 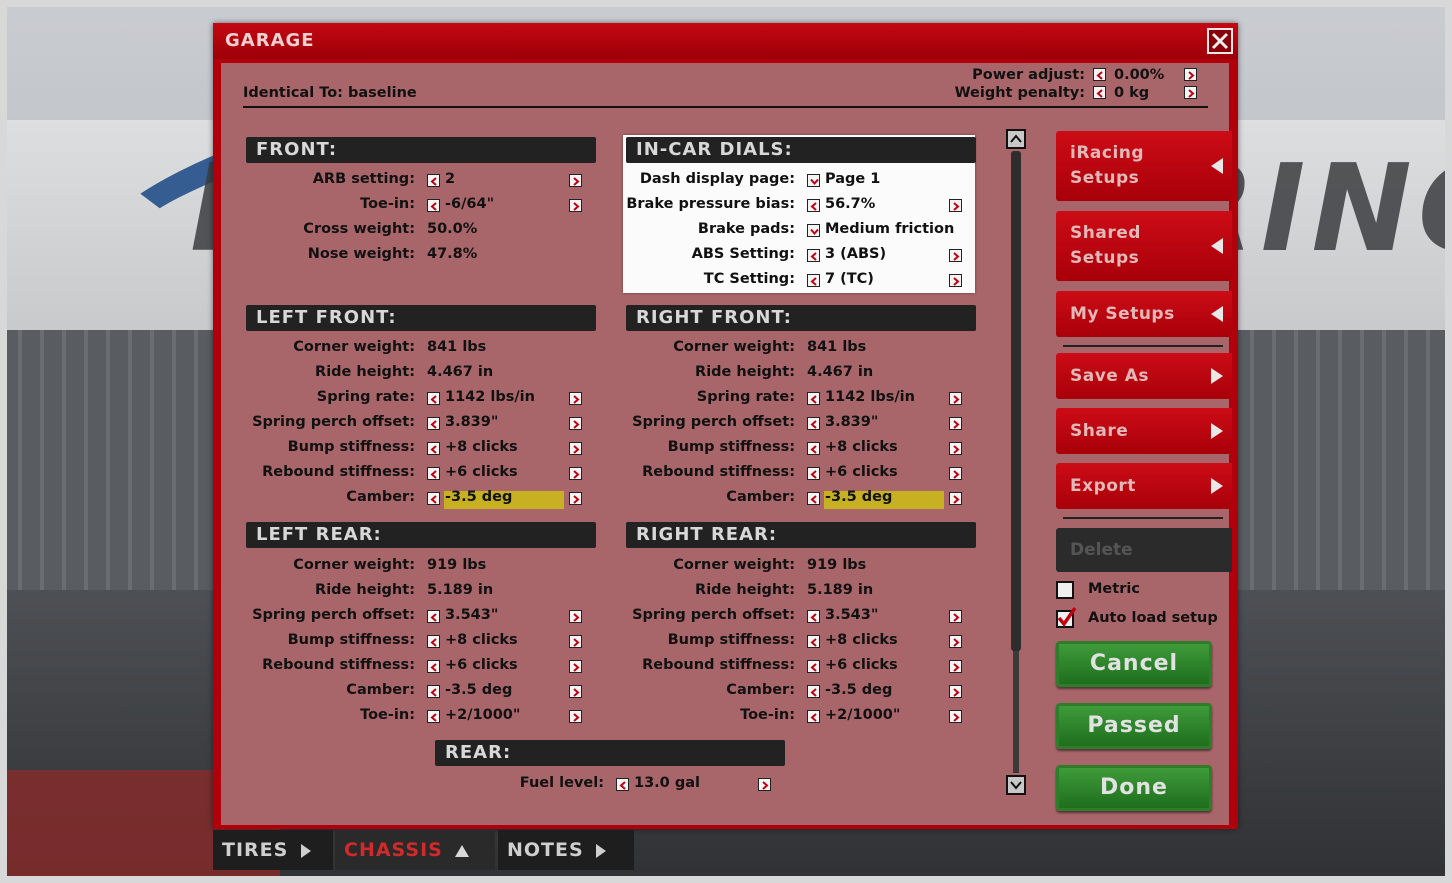 I want to click on scrollbar, so click(x=1016, y=462).